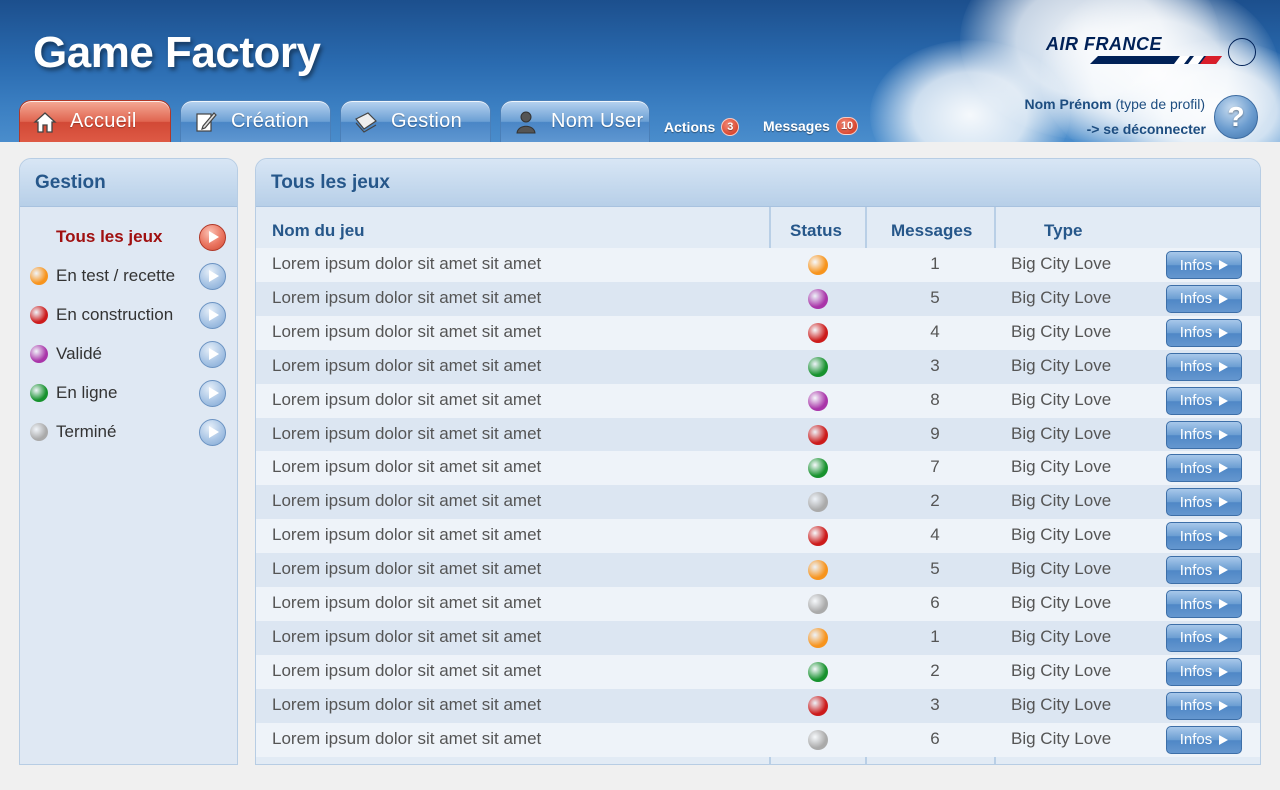 The image size is (1280, 790). I want to click on sidebar-filter-label: En test / recette, so click(116, 275).